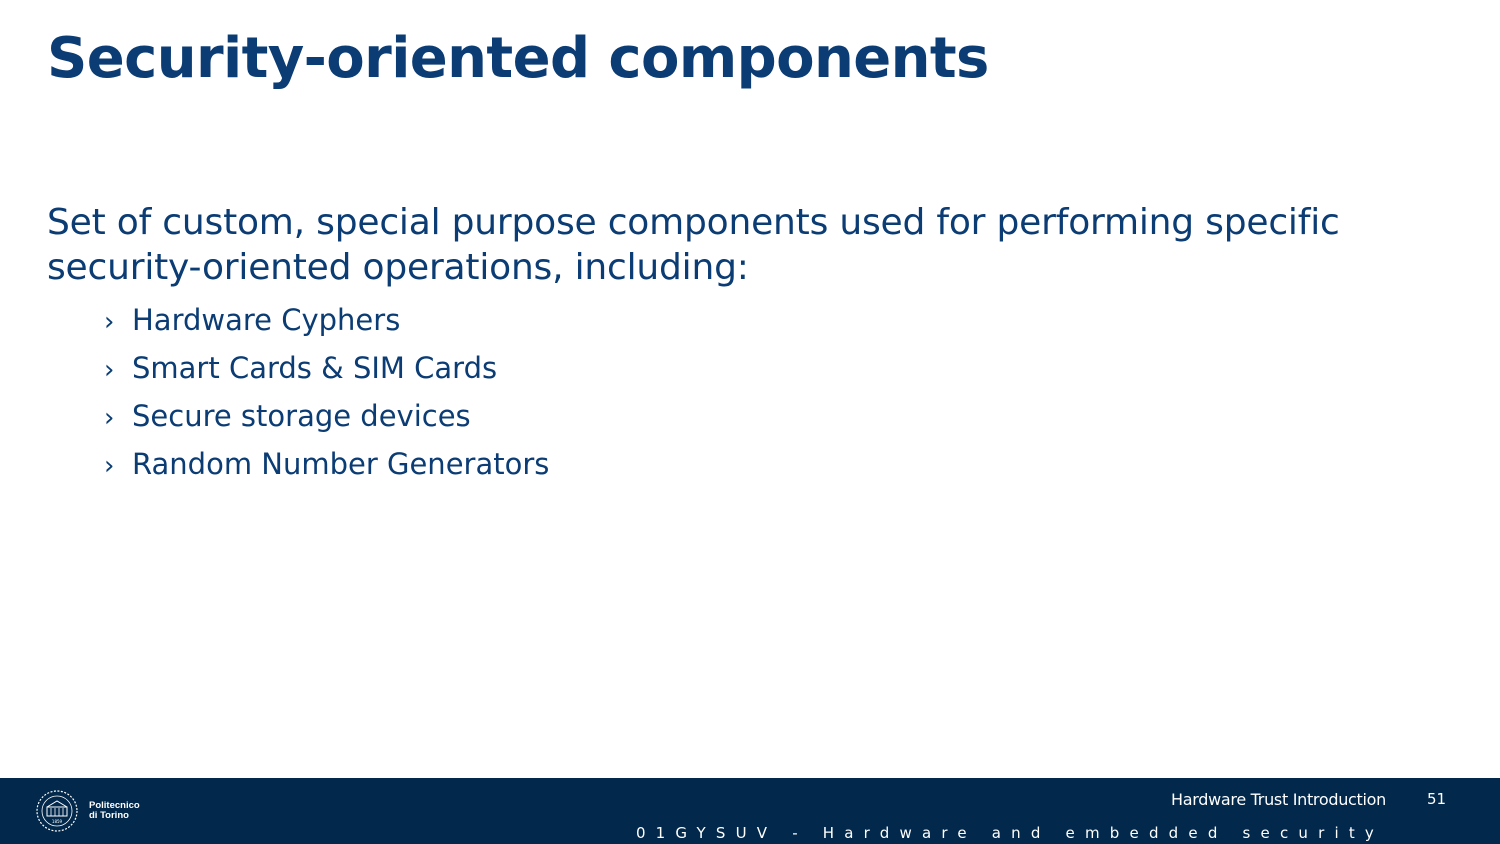 The width and height of the screenshot is (1500, 844). What do you see at coordinates (57, 811) in the screenshot?
I see `seal-icon: 1859` at bounding box center [57, 811].